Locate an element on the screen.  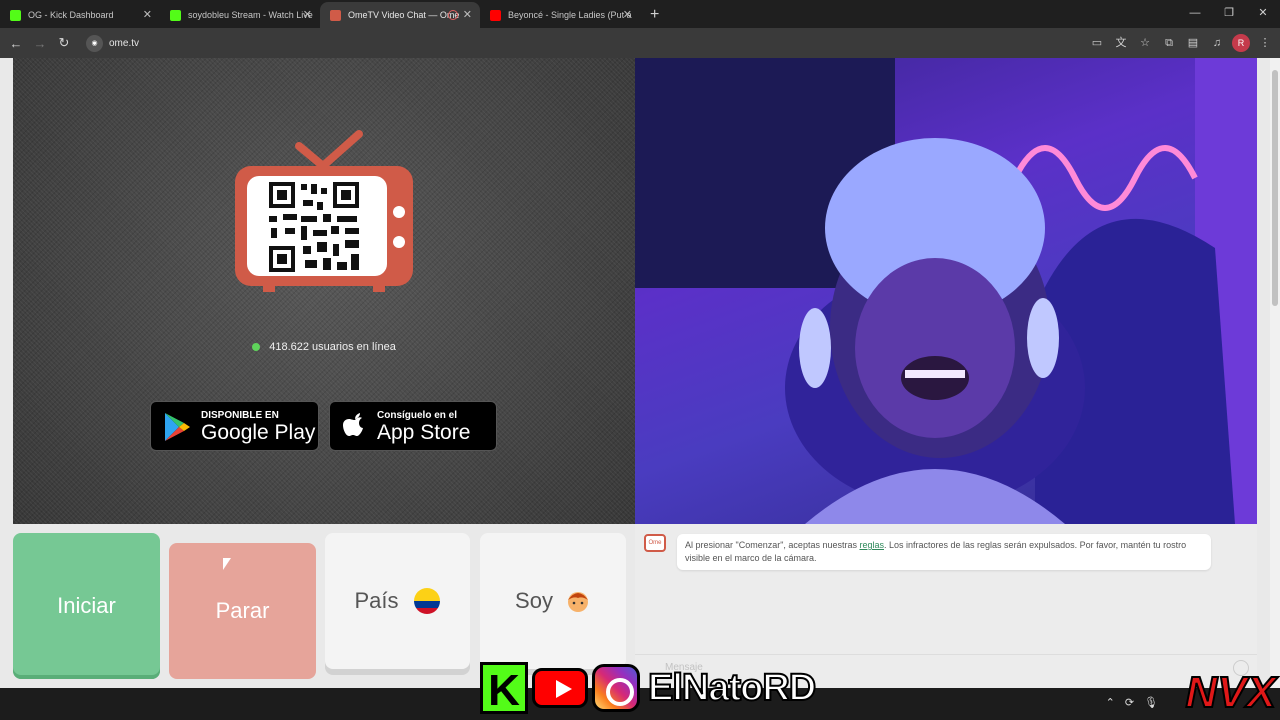
reload-icon: ↻ is located at coordinates (64, 43).